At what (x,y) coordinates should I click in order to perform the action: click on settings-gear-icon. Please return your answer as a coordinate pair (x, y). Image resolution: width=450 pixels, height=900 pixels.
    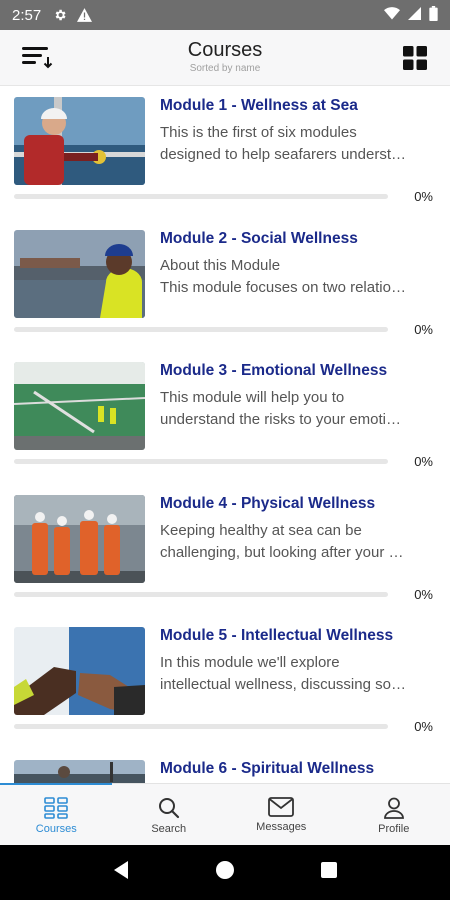
    Looking at the image, I should click on (60, 15).